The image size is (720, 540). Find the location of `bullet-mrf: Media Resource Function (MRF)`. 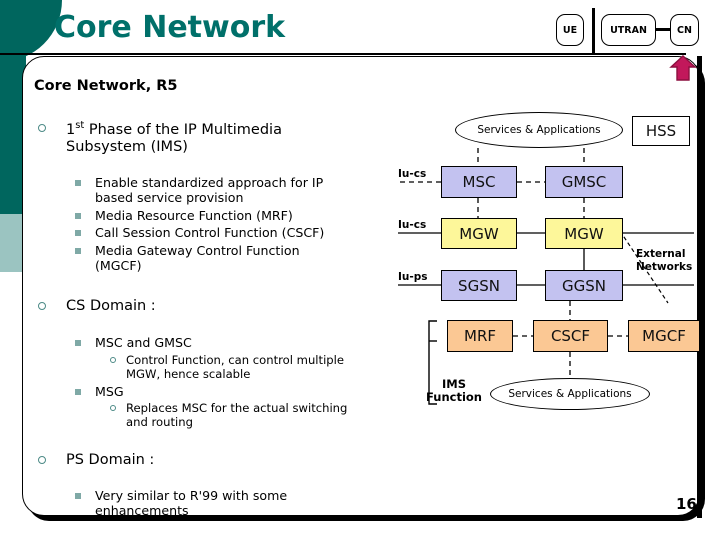

bullet-mrf: Media Resource Function (MRF) is located at coordinates (235, 215).